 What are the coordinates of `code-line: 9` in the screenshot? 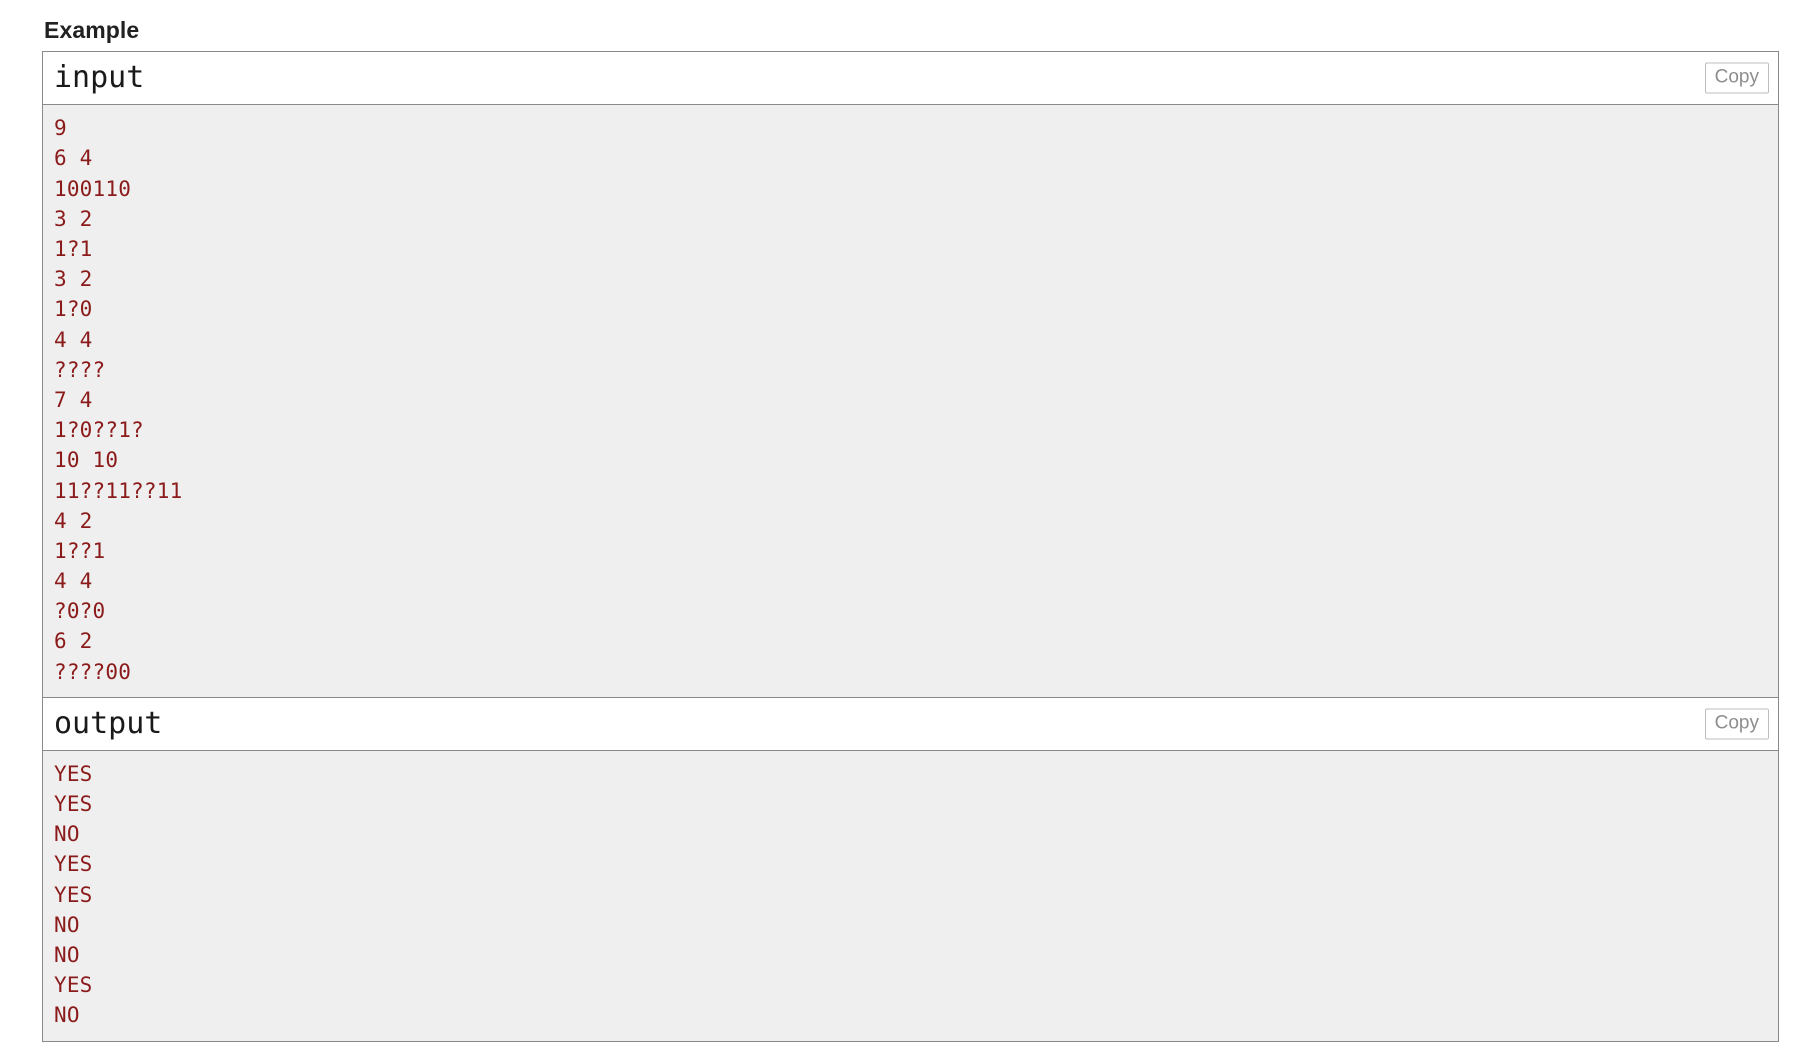 It's located at (60, 128).